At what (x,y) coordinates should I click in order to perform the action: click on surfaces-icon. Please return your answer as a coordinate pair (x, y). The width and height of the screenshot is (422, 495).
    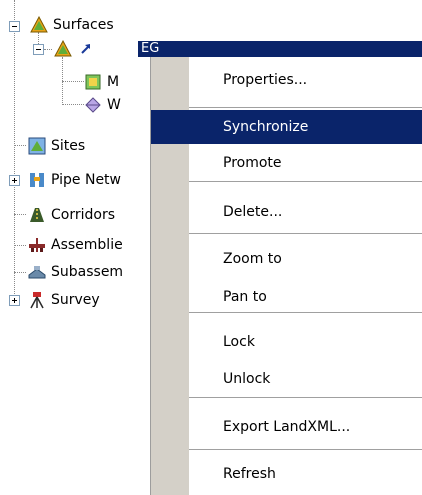
    Looking at the image, I should click on (39, 24).